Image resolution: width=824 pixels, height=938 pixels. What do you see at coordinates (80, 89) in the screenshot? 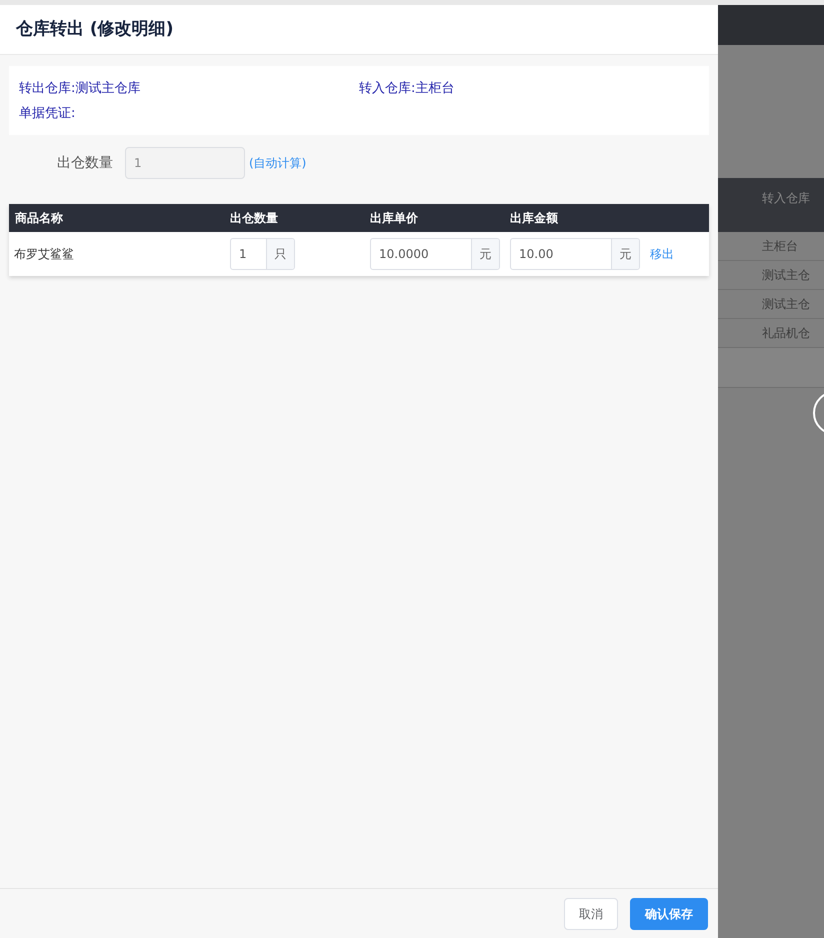
I see `info-label: 转出仓库:测试主仓库` at bounding box center [80, 89].